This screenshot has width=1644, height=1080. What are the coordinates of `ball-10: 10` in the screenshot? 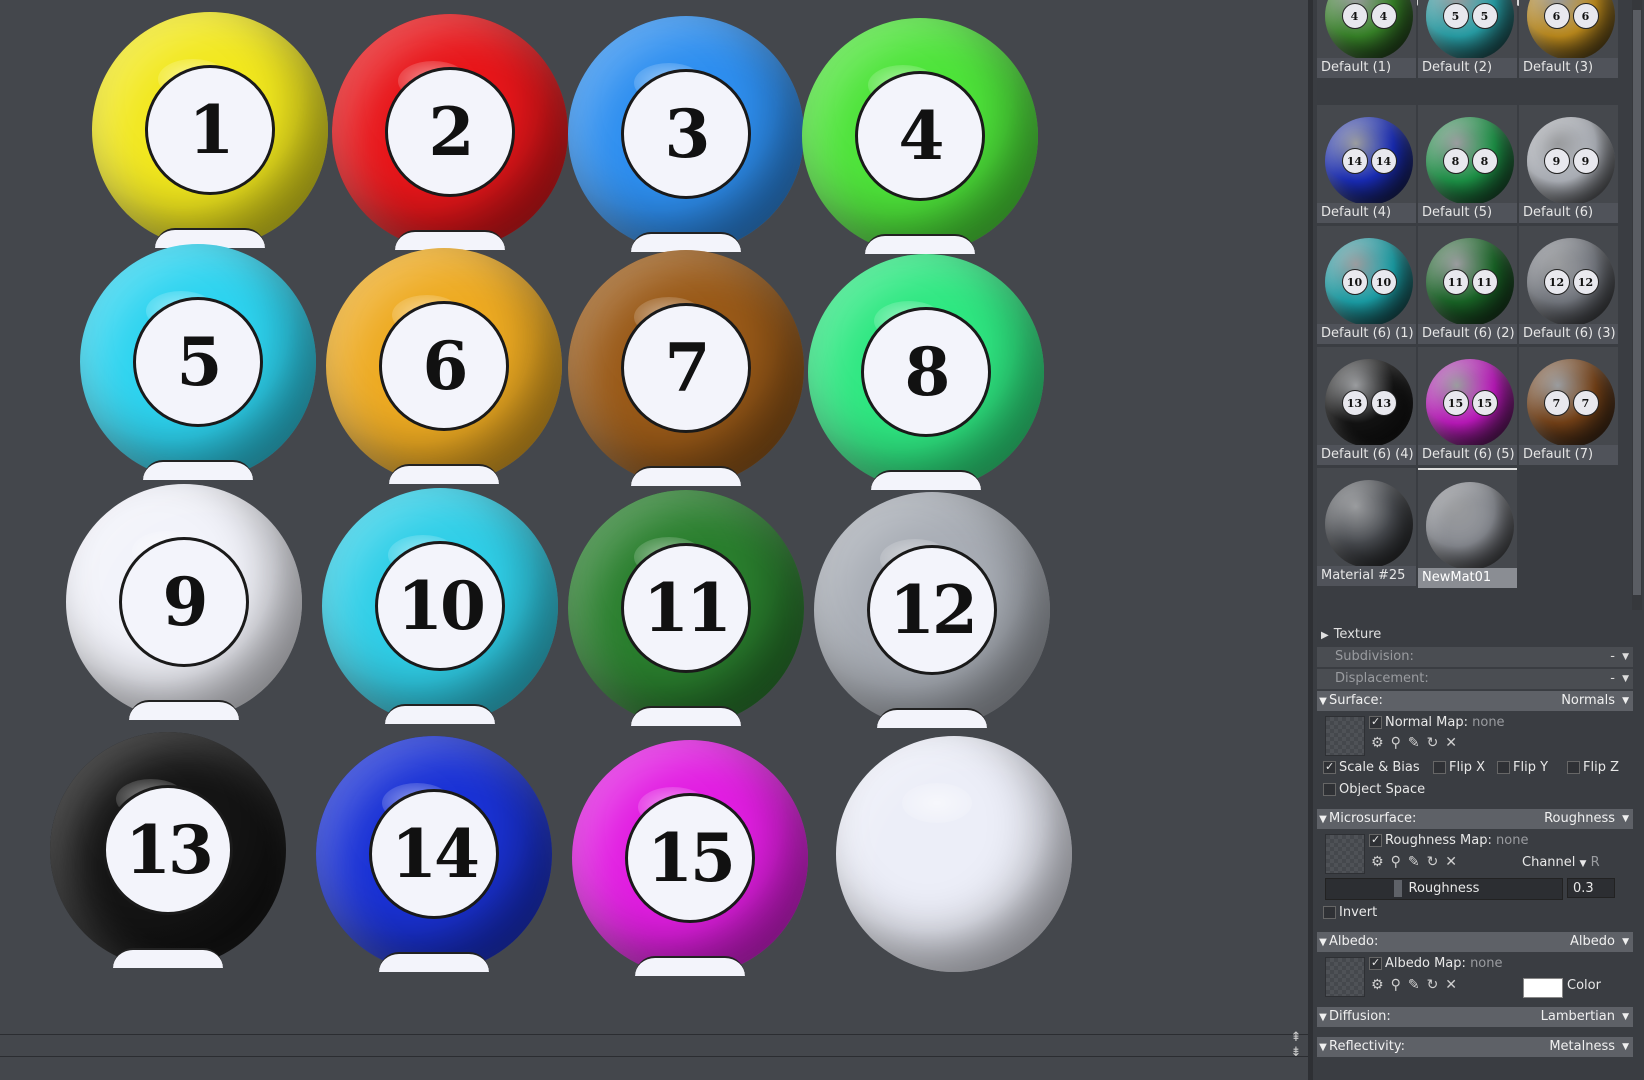 It's located at (440, 606).